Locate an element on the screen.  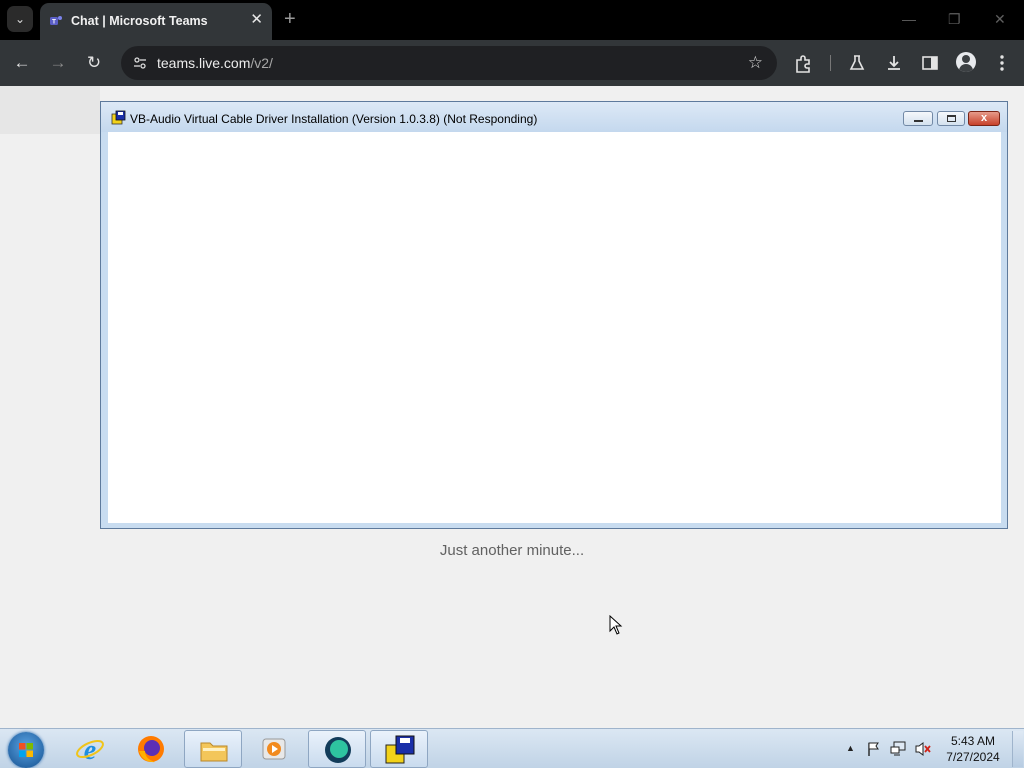
window-restore-button: ❐ is located at coordinates (954, 19).